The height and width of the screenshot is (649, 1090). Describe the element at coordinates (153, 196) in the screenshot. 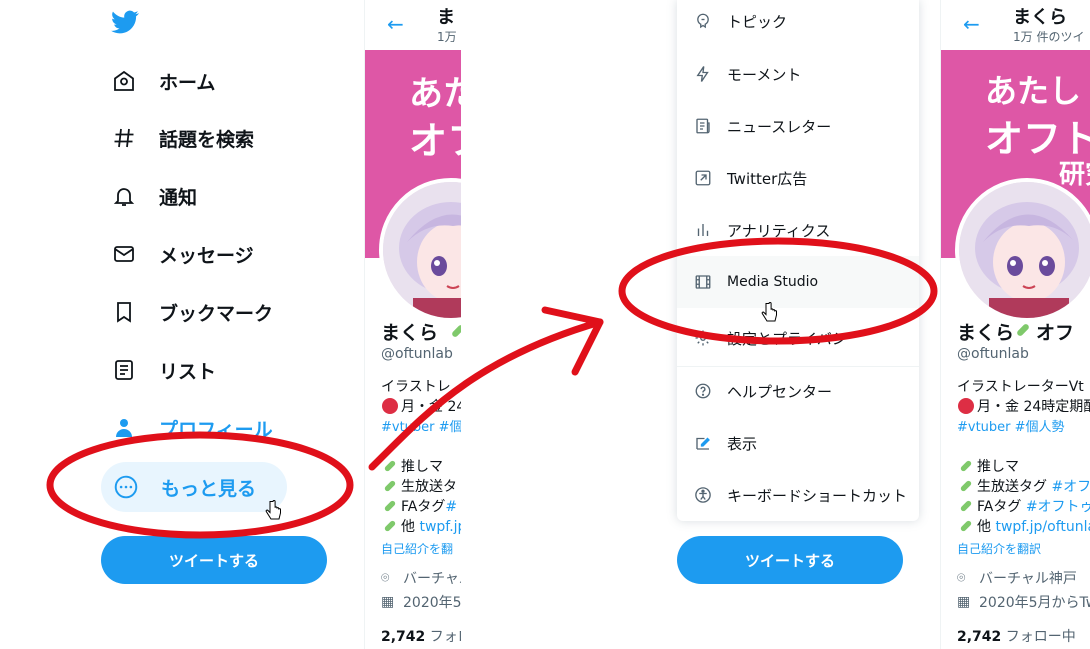

I see `nav-notifications: 通知` at that location.